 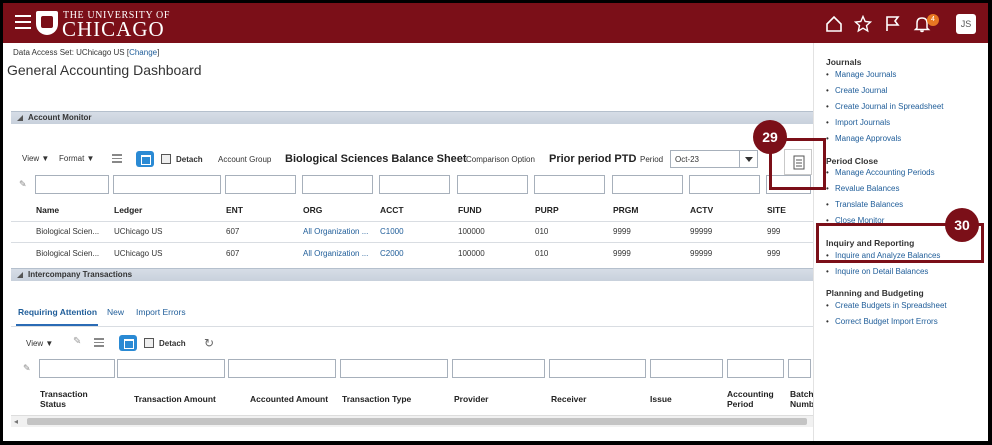 I want to click on col-transaction-status: Transaction Status, so click(x=64, y=399).